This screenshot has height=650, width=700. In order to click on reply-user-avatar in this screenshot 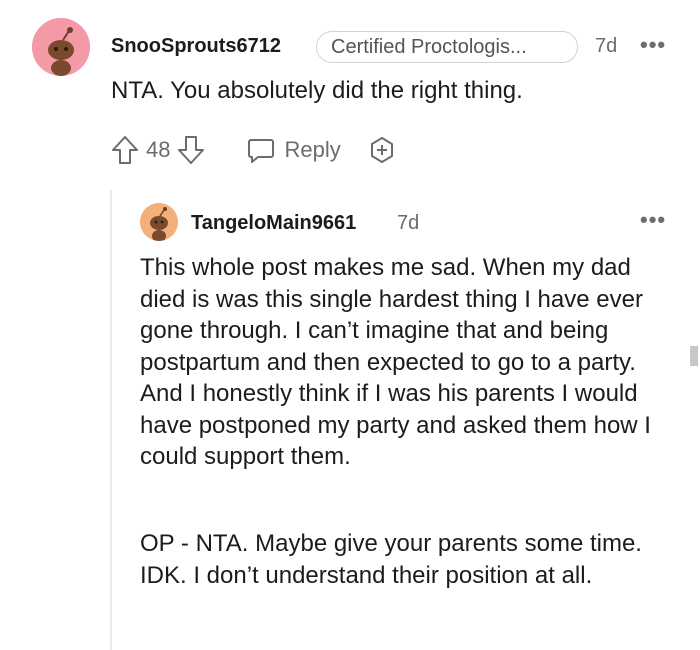, I will do `click(159, 222)`.